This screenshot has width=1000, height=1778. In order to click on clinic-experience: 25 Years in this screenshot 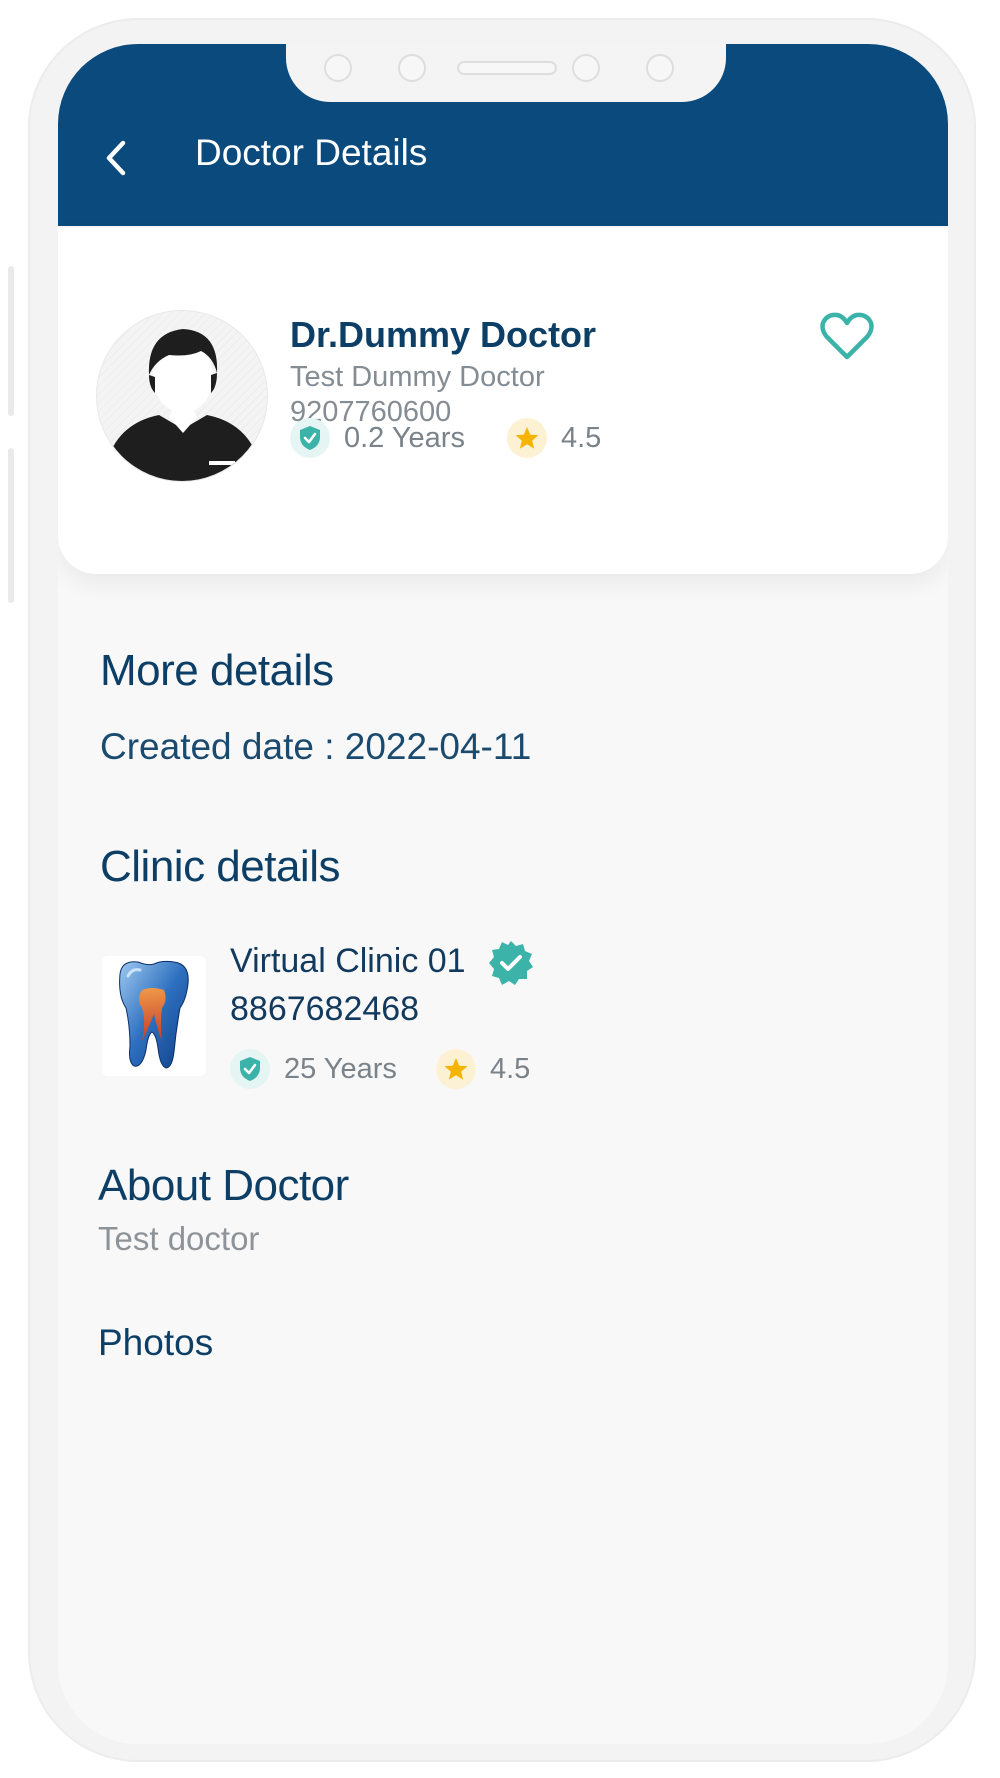, I will do `click(313, 1069)`.